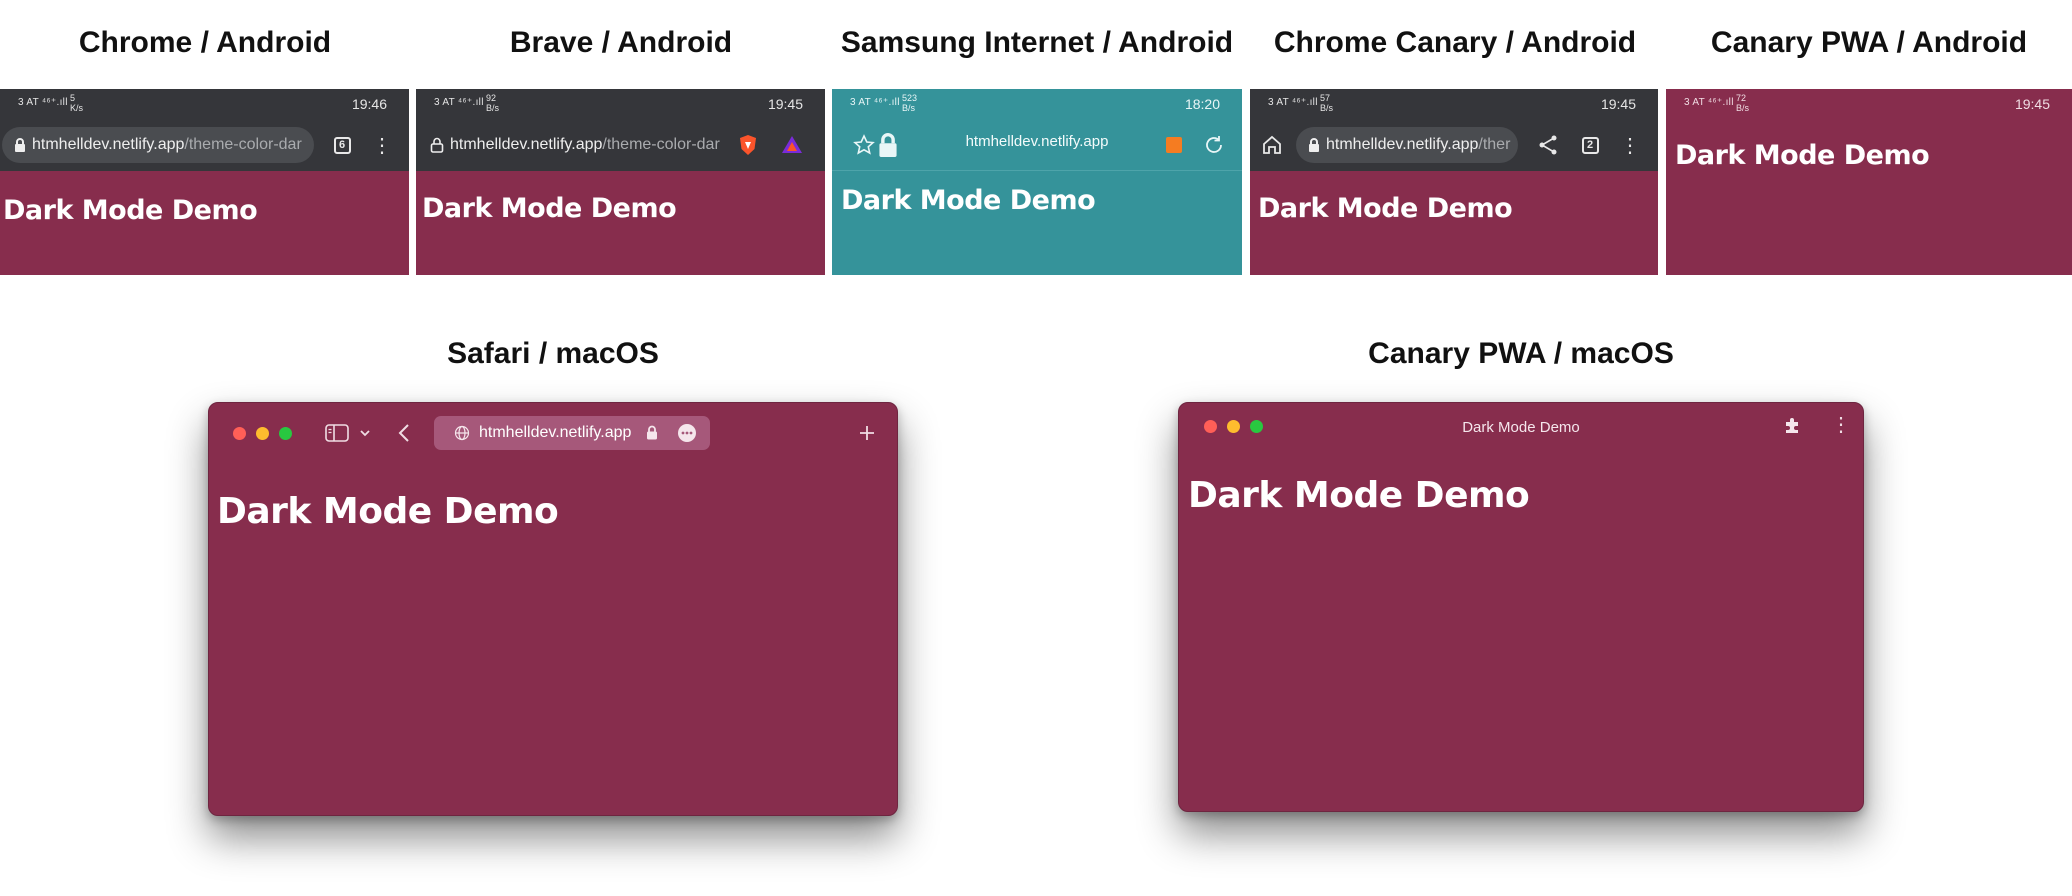  I want to click on reload-icon, so click(1214, 145).